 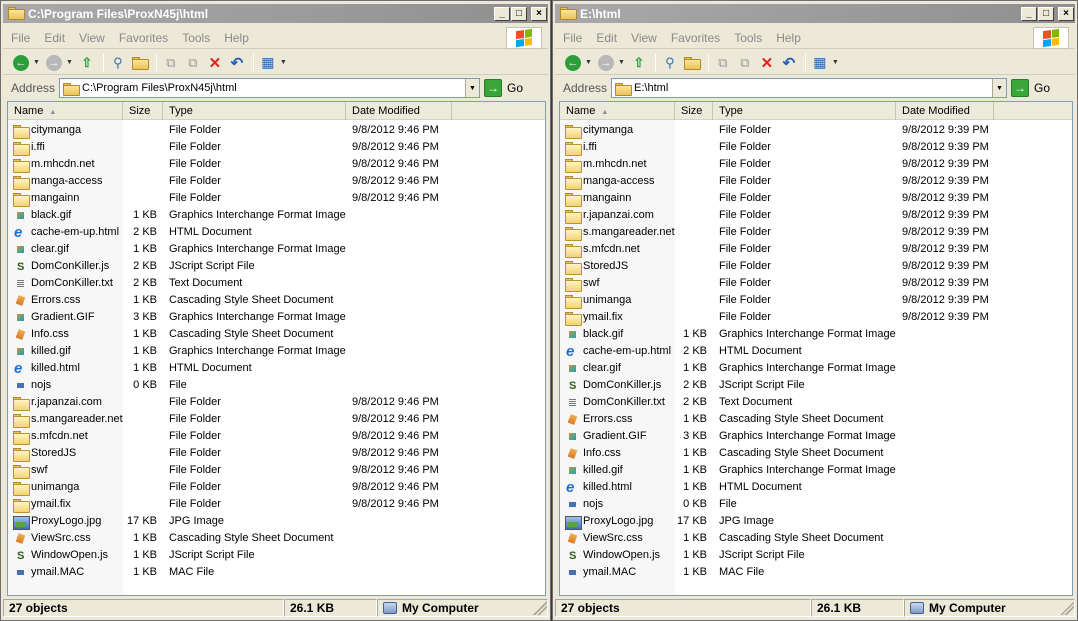 What do you see at coordinates (816, 283) in the screenshot?
I see `file-row: swf File Folder 9/8/2012 9:39 PM` at bounding box center [816, 283].